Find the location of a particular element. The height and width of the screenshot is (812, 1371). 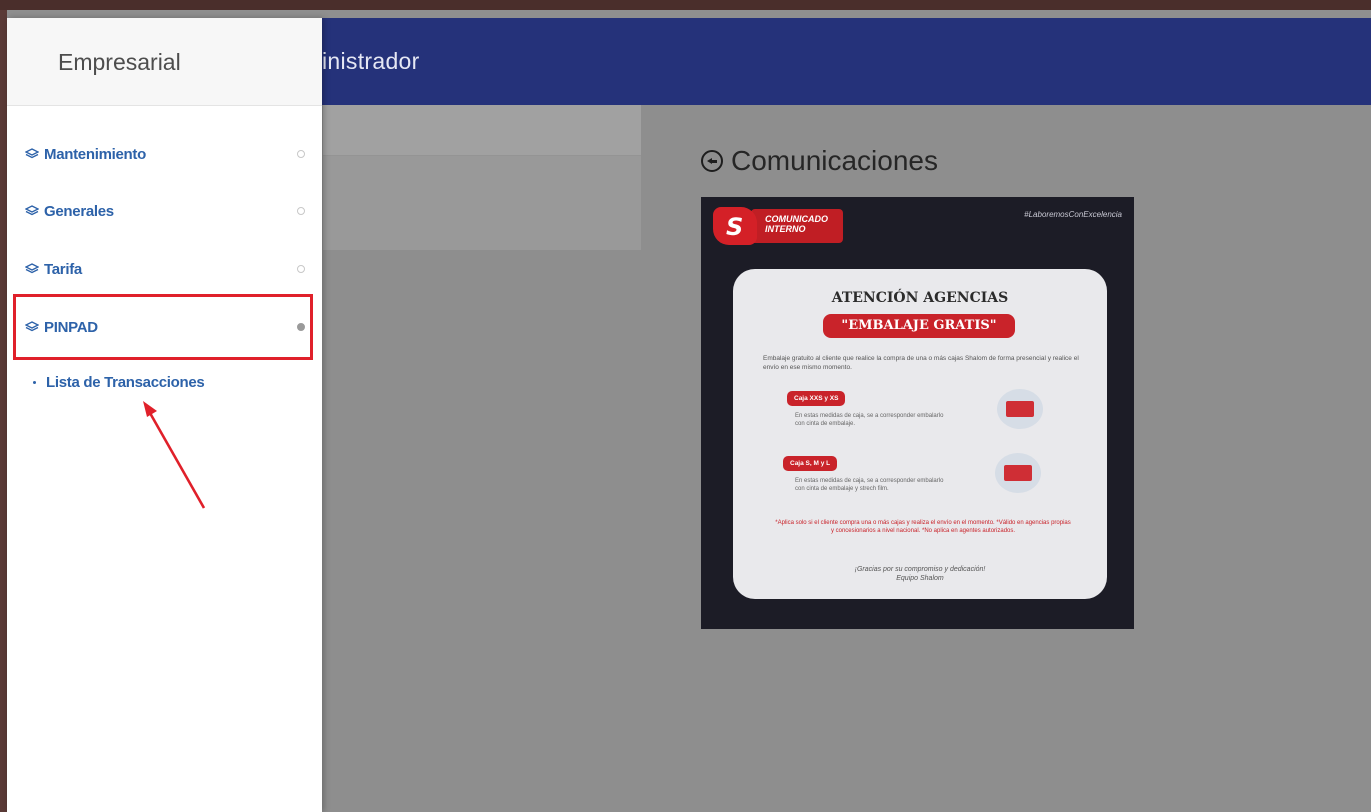

section-title: Comunicaciones is located at coordinates (819, 161).